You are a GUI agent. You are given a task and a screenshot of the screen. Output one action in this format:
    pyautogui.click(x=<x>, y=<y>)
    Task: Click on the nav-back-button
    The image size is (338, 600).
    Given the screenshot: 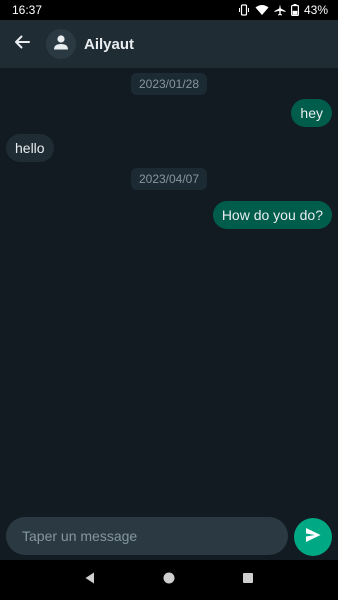 What is the action you would take?
    pyautogui.click(x=90, y=580)
    